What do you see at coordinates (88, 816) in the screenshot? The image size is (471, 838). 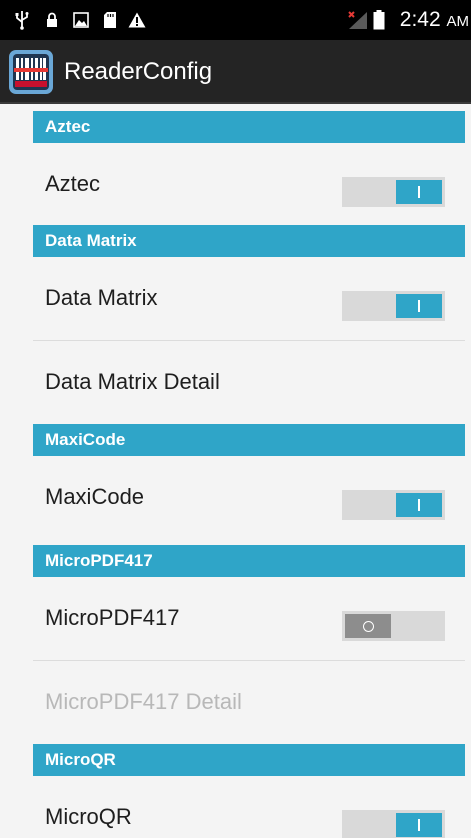 I see `microqr-label: MicroQR` at bounding box center [88, 816].